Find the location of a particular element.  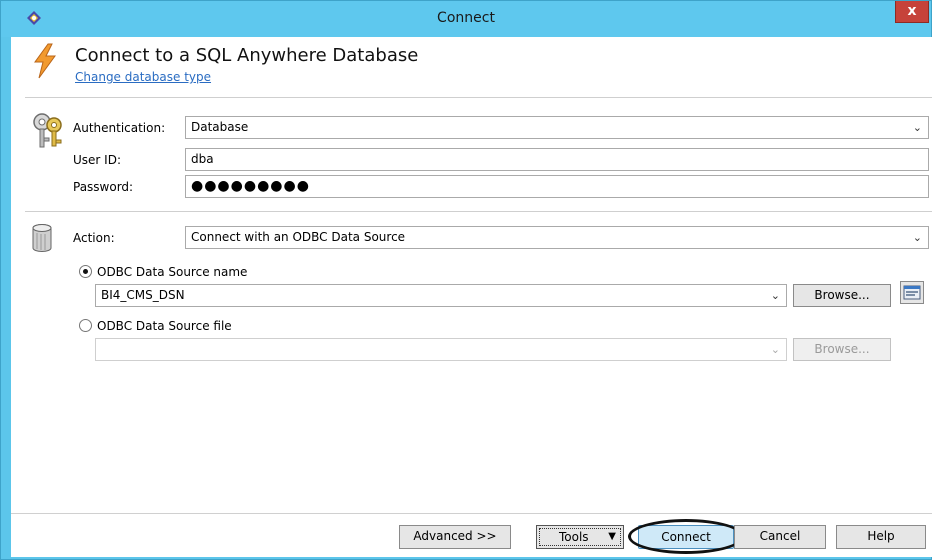

odbc-file-label: ODBC Data Source file is located at coordinates (164, 326).